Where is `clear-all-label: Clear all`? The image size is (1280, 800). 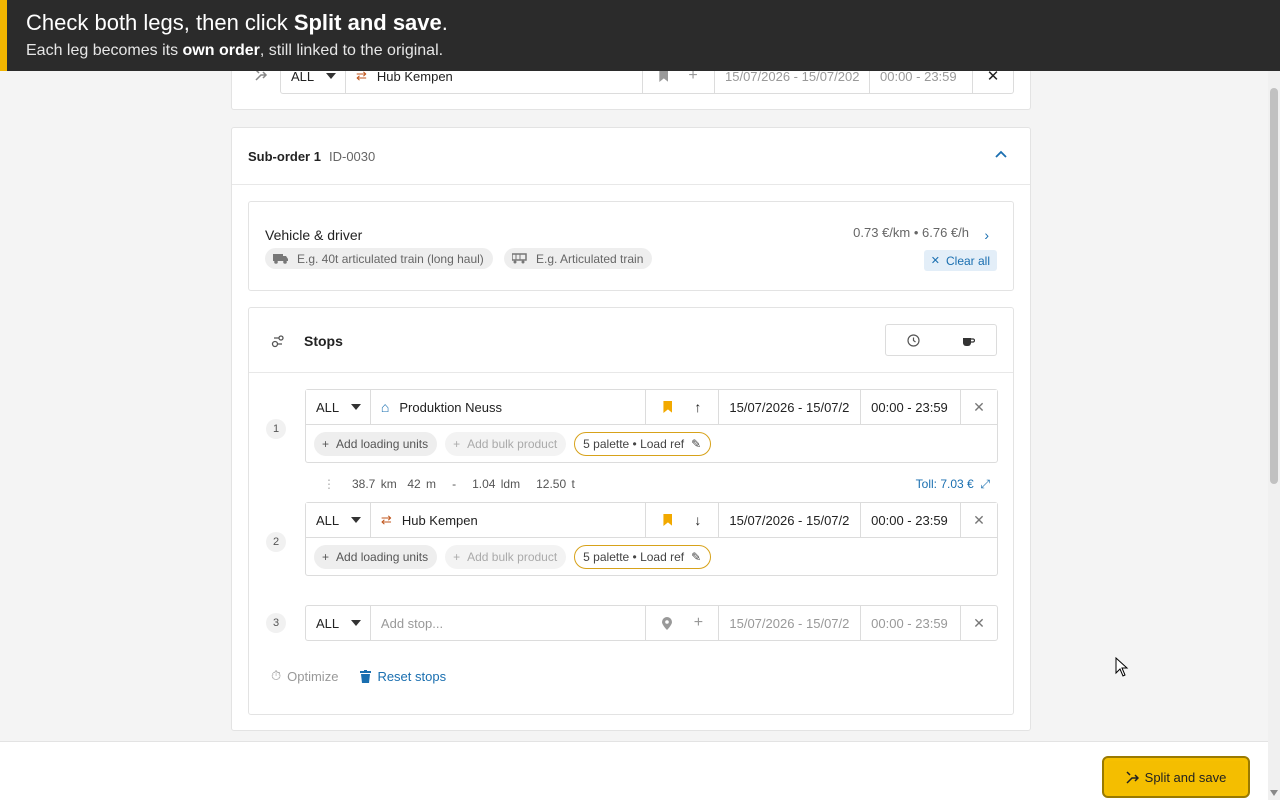 clear-all-label: Clear all is located at coordinates (967, 260).